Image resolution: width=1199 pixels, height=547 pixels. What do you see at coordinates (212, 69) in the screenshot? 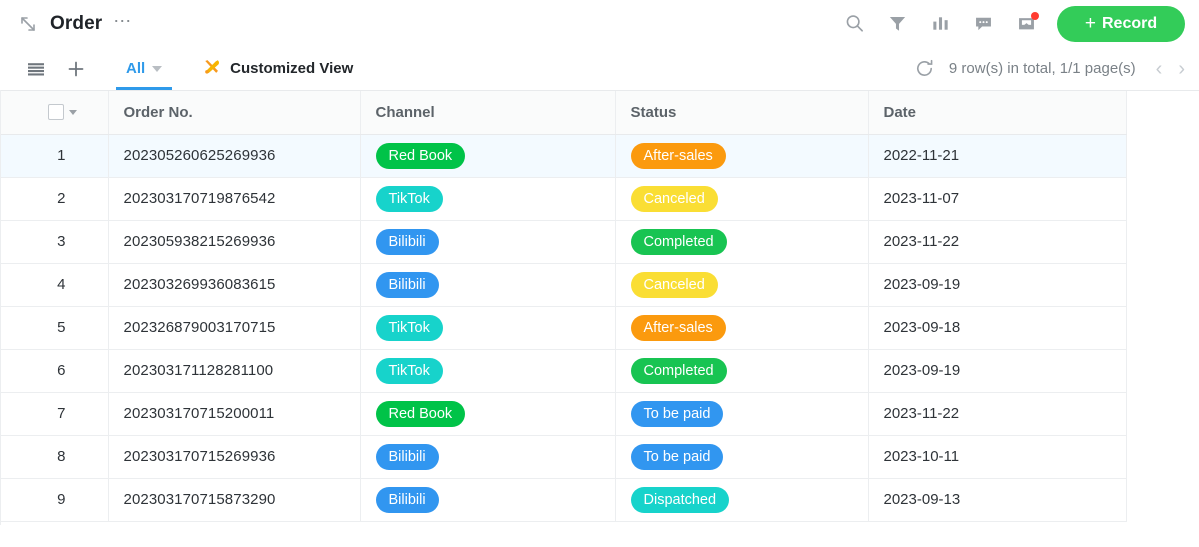
I see `tools-icon` at bounding box center [212, 69].